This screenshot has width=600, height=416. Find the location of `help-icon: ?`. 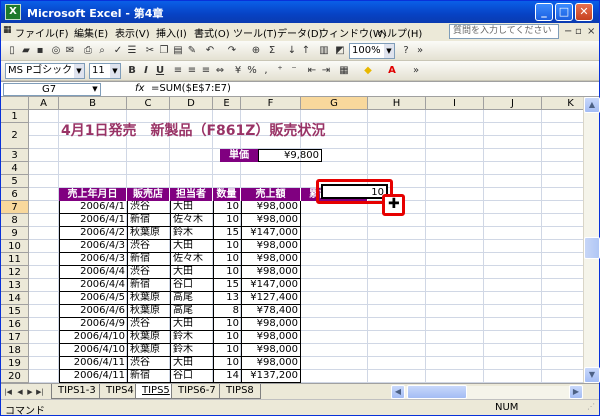

help-icon: ? is located at coordinates (406, 51).